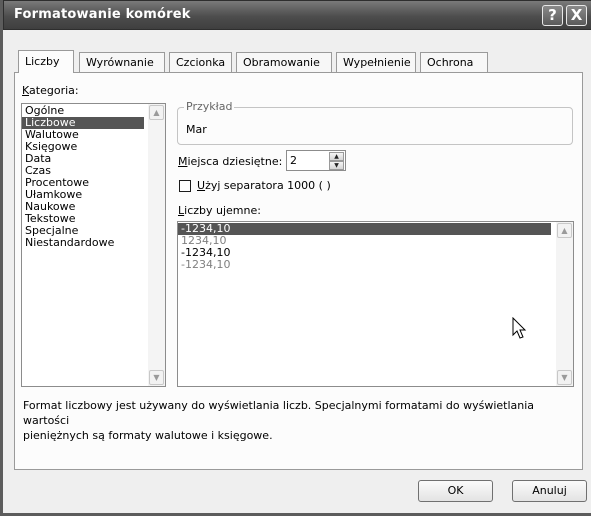 Image resolution: width=591 pixels, height=516 pixels. What do you see at coordinates (297, 15) in the screenshot?
I see `title-bar: Formatowanie komórek ? X` at bounding box center [297, 15].